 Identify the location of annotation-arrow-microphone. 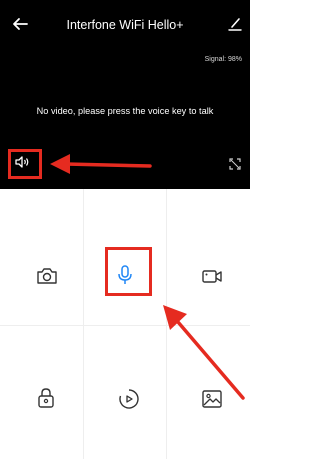
(204, 352).